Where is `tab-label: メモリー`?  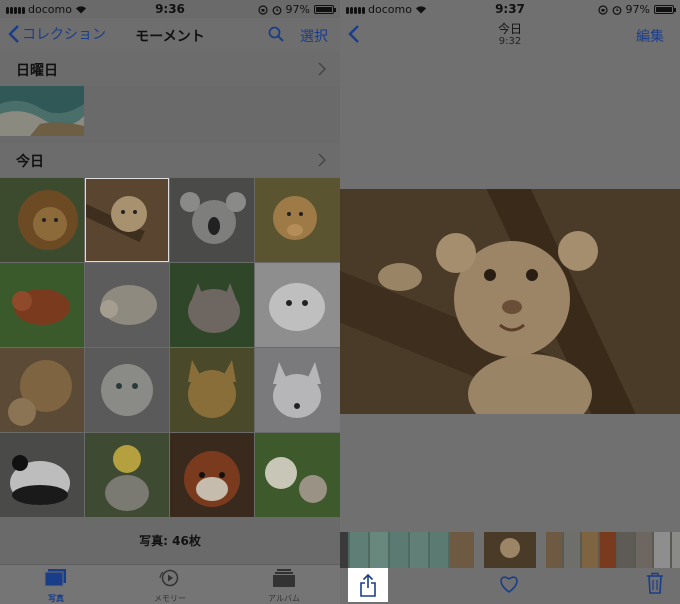
tab-label: メモリー is located at coordinates (170, 598).